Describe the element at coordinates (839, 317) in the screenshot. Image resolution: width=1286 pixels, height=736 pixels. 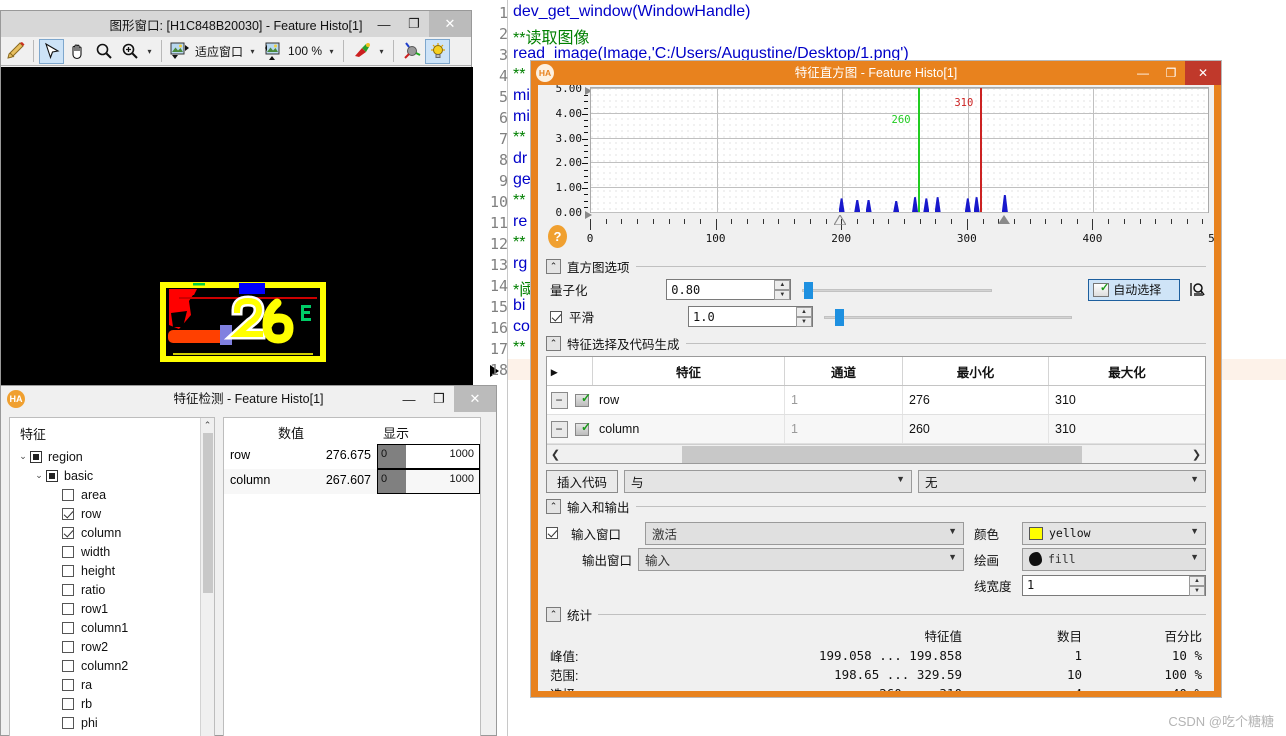
I see `smooth-slider-thumb` at that location.